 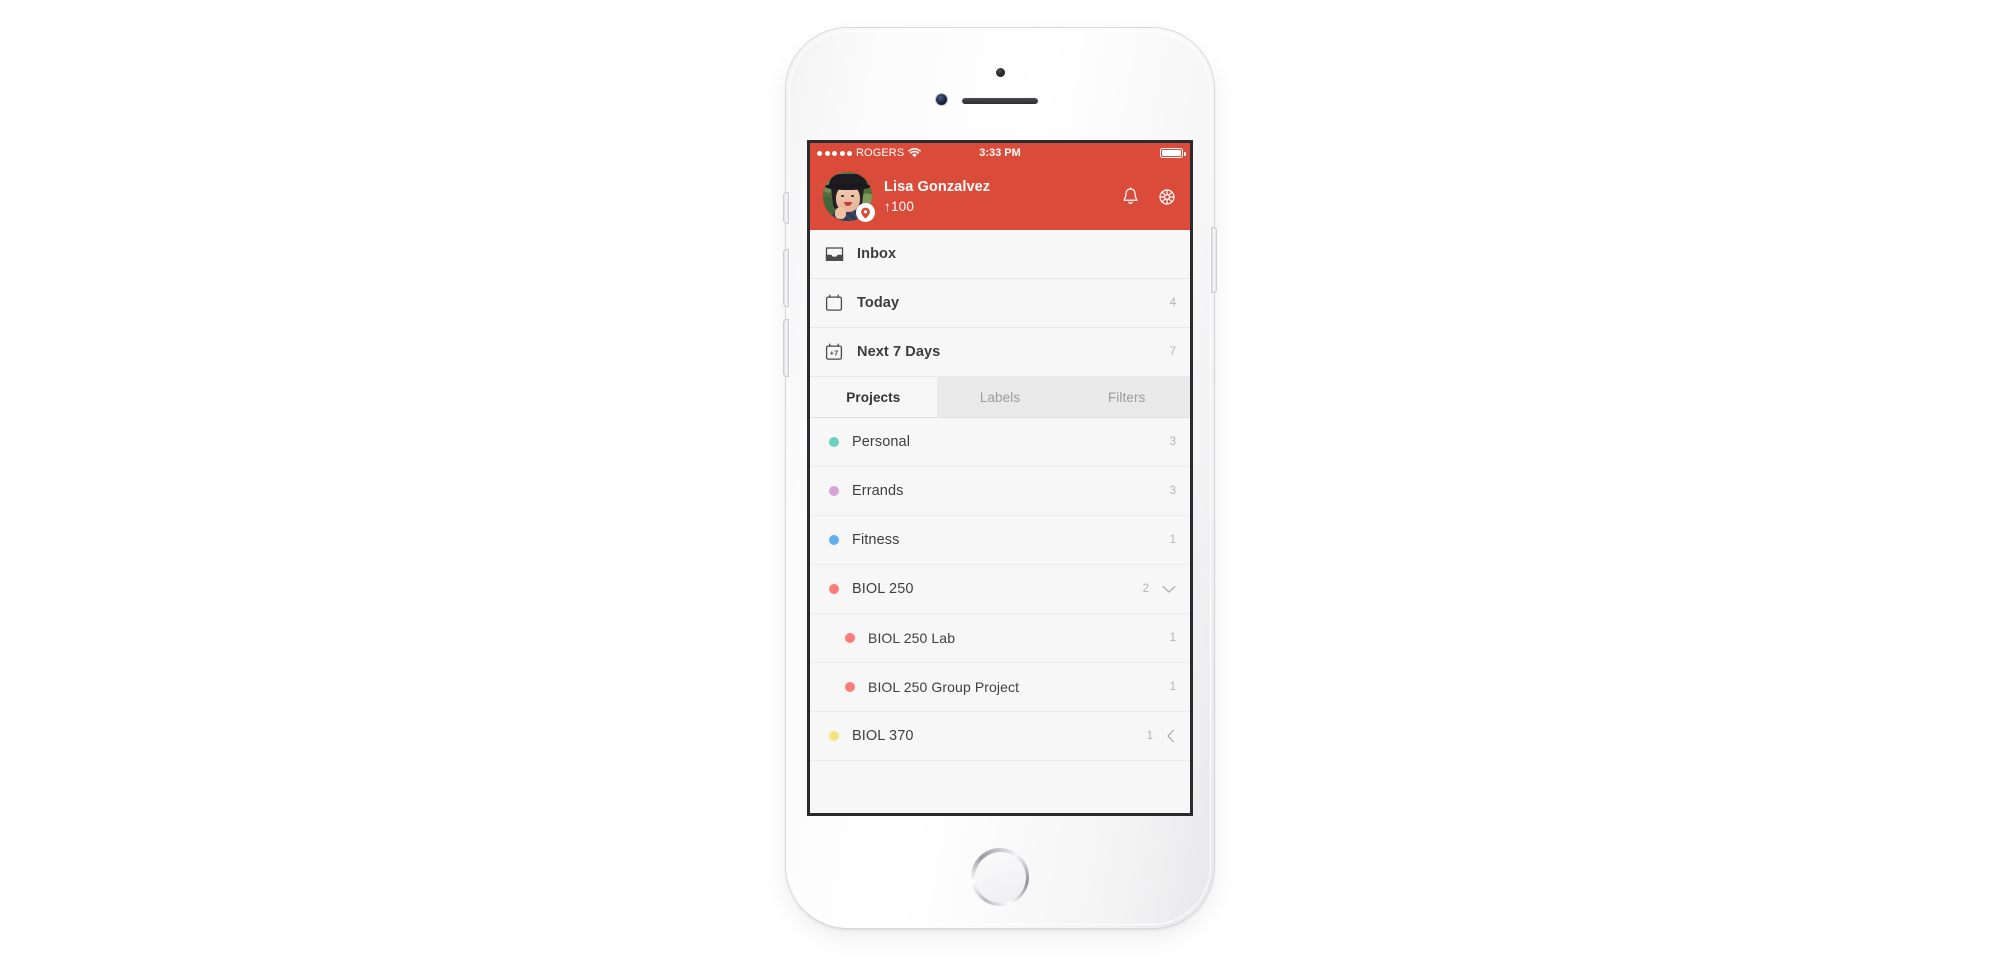 What do you see at coordinates (1000, 72) in the screenshot?
I see `proximity-sensor-icon` at bounding box center [1000, 72].